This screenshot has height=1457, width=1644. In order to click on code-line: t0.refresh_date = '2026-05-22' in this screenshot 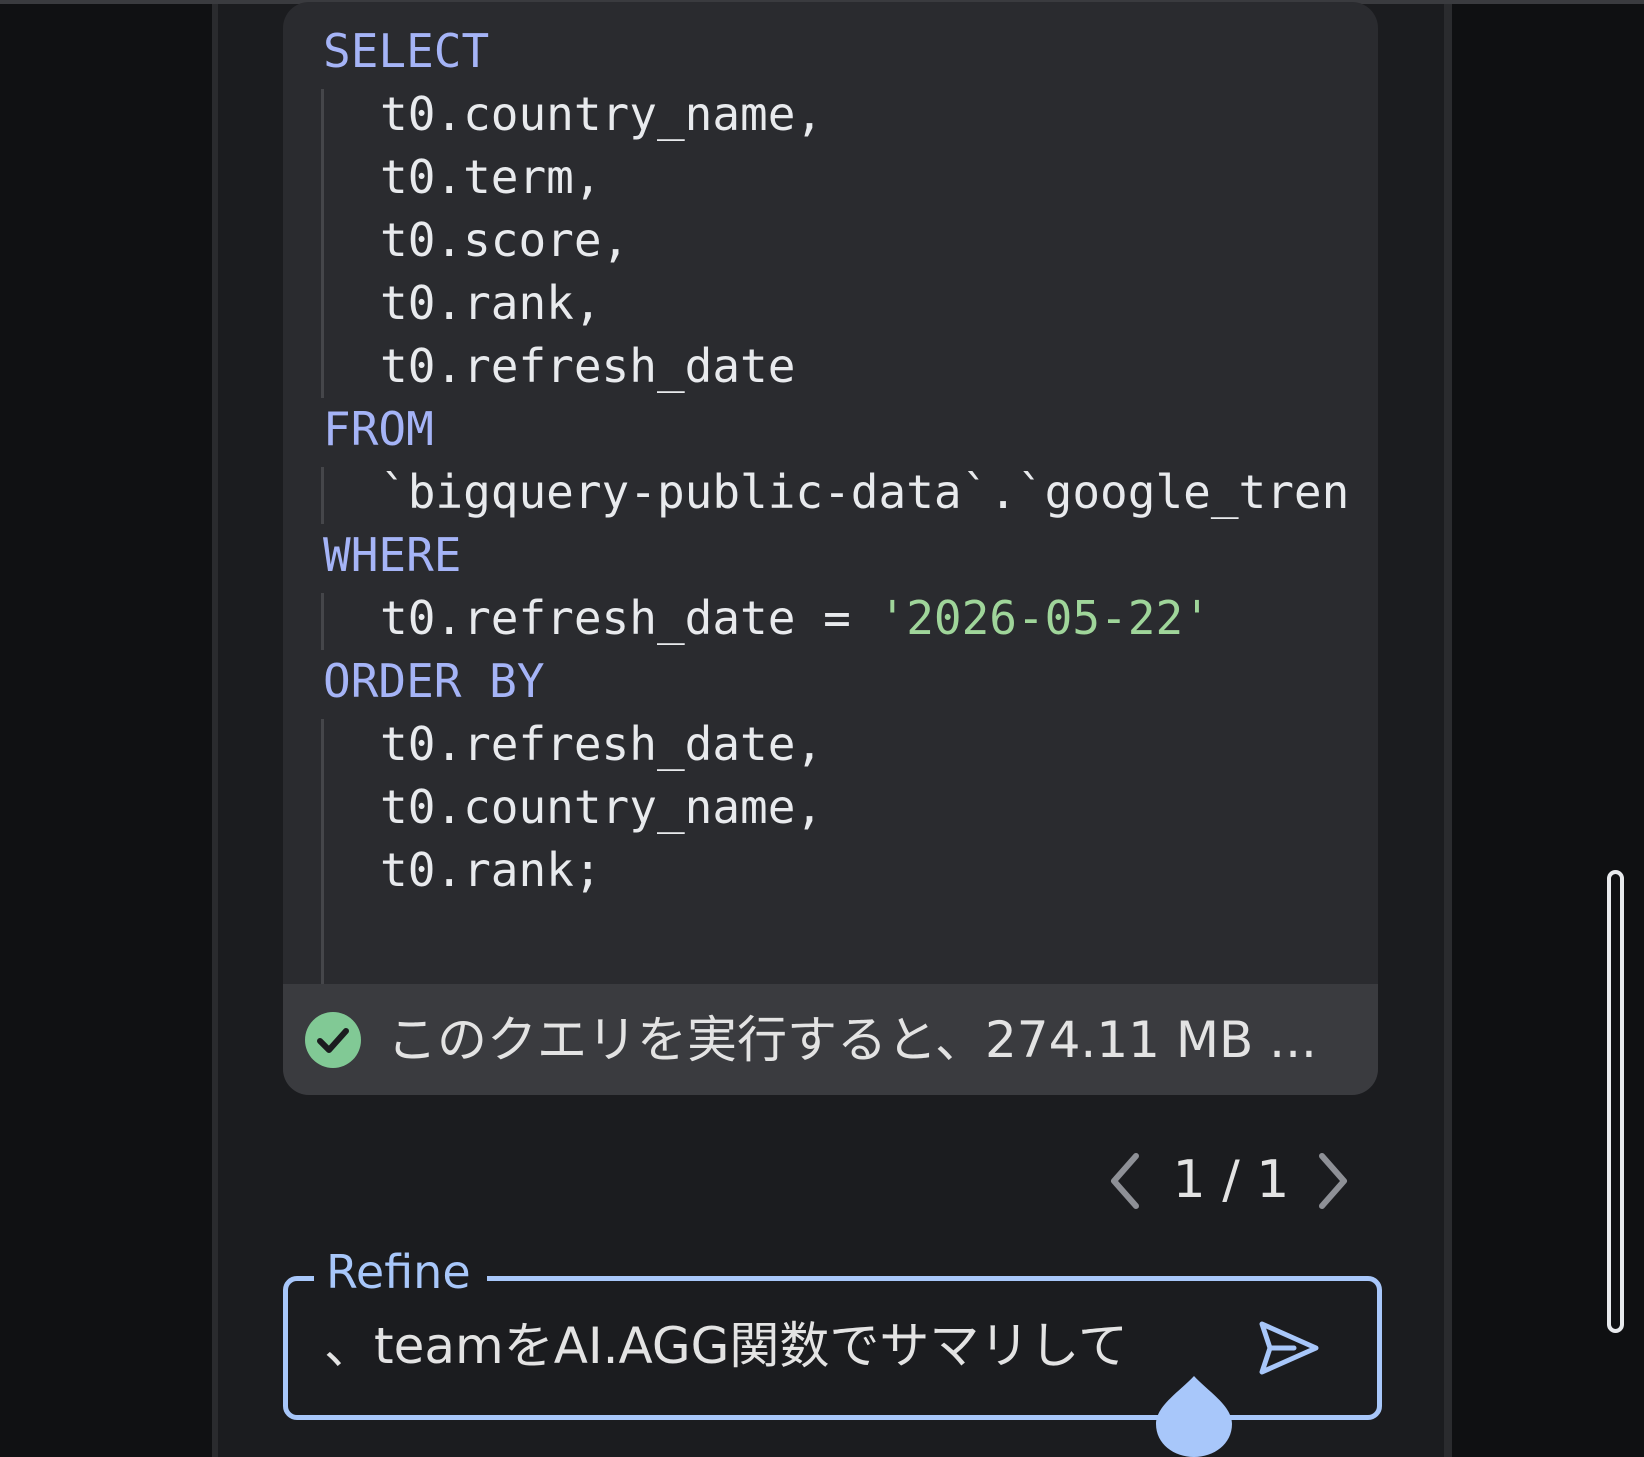, I will do `click(795, 618)`.